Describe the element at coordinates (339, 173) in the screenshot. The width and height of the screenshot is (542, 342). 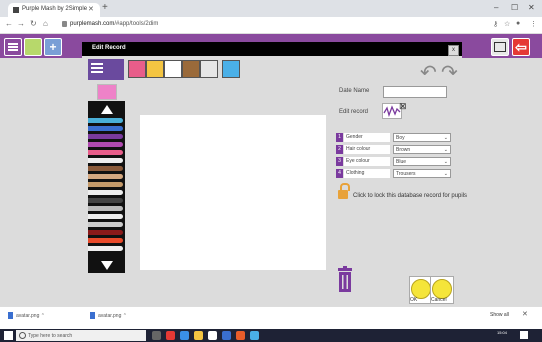
I see `field-number: 4` at that location.